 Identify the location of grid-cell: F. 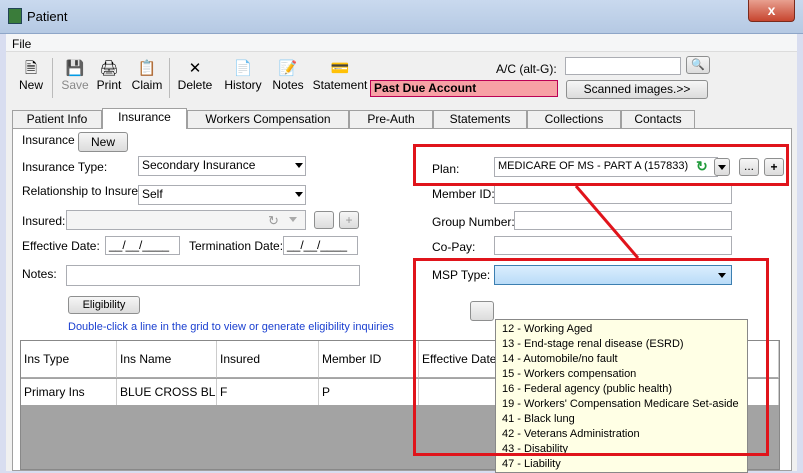
(268, 392).